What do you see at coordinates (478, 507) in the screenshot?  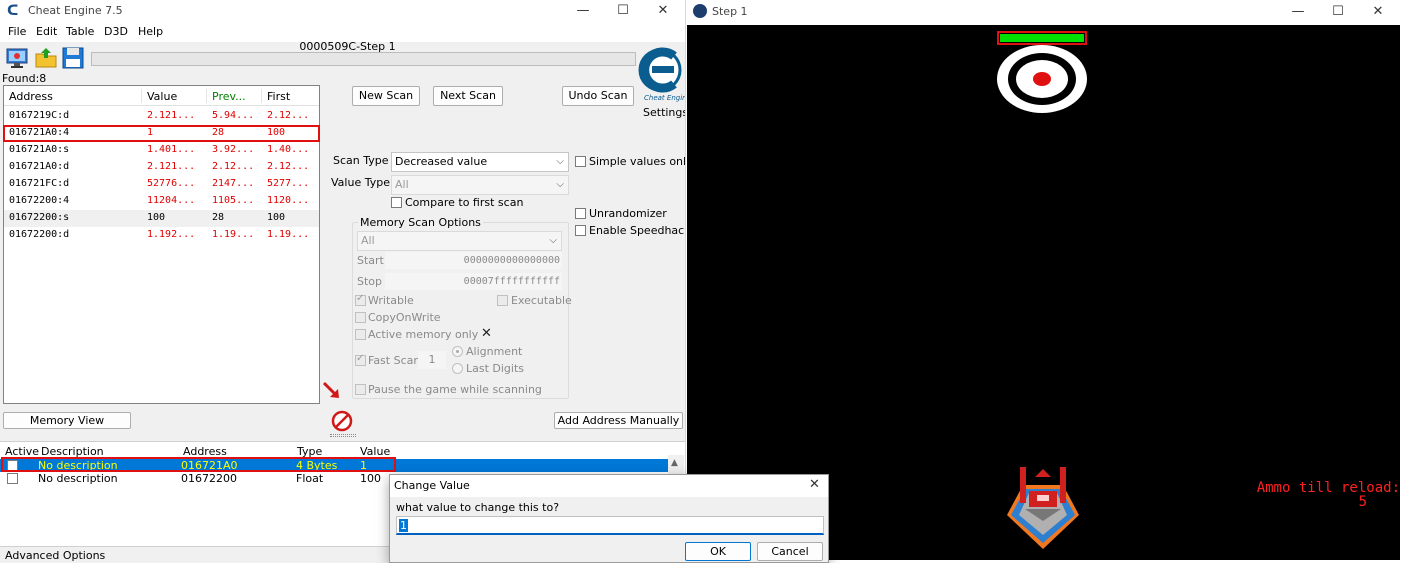 I see `dialog-prompt: what value to change this to?` at bounding box center [478, 507].